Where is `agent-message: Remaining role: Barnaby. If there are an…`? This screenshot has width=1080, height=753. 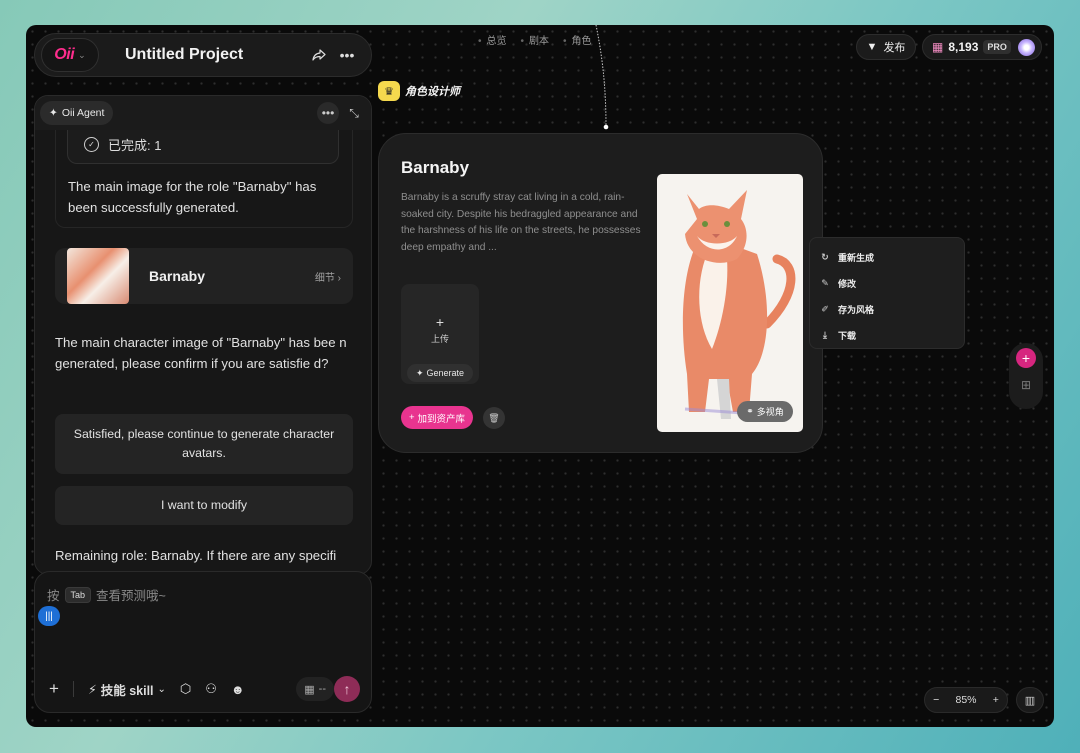 agent-message: Remaining role: Barnaby. If there are an… is located at coordinates (196, 555).